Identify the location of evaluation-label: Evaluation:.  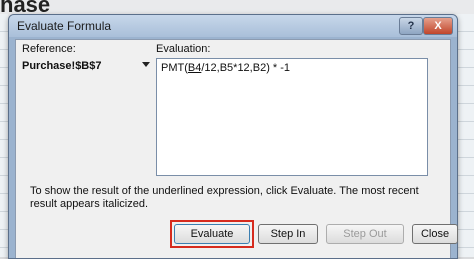
(183, 49).